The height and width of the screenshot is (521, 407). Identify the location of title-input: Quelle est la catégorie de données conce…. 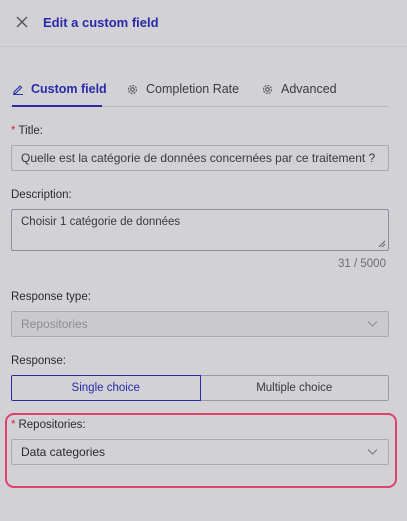
(200, 158).